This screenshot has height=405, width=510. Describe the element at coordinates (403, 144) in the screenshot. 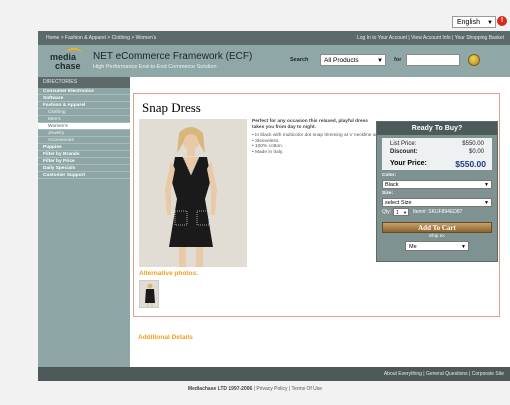

I see `list-price-label: List Price:` at that location.